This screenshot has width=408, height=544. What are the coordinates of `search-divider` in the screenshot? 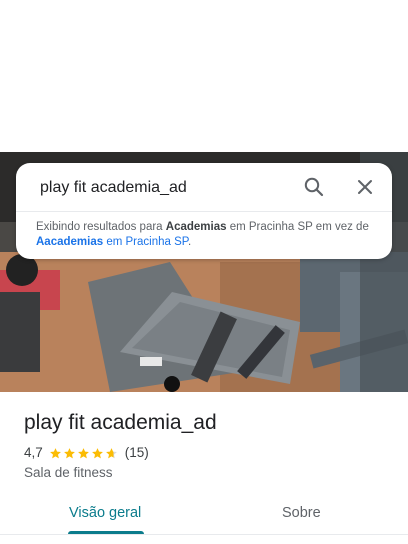 It's located at (204, 211).